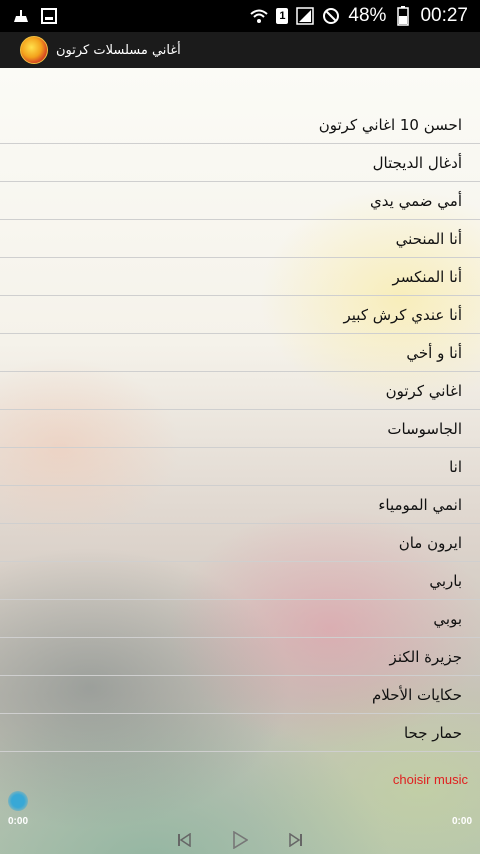  I want to click on song-title: أنا المنحني, so click(428, 238).